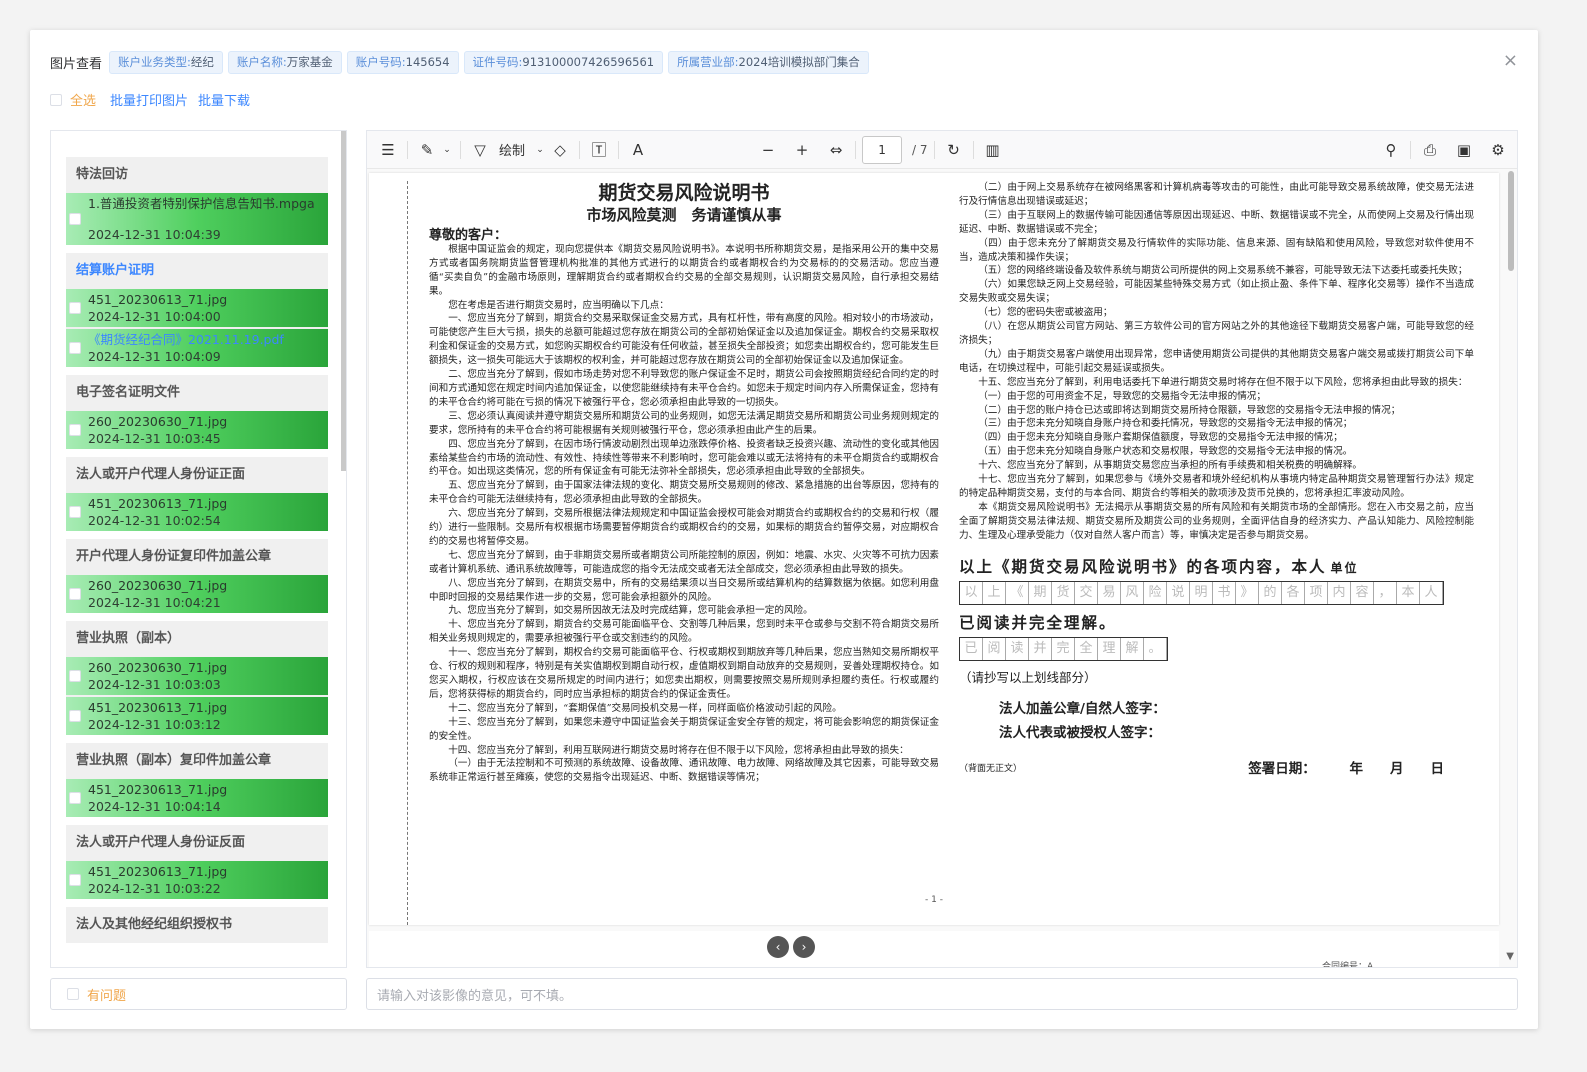 This screenshot has height=1072, width=1587. I want to click on file-group-title: 结算账户证明, so click(197, 271).